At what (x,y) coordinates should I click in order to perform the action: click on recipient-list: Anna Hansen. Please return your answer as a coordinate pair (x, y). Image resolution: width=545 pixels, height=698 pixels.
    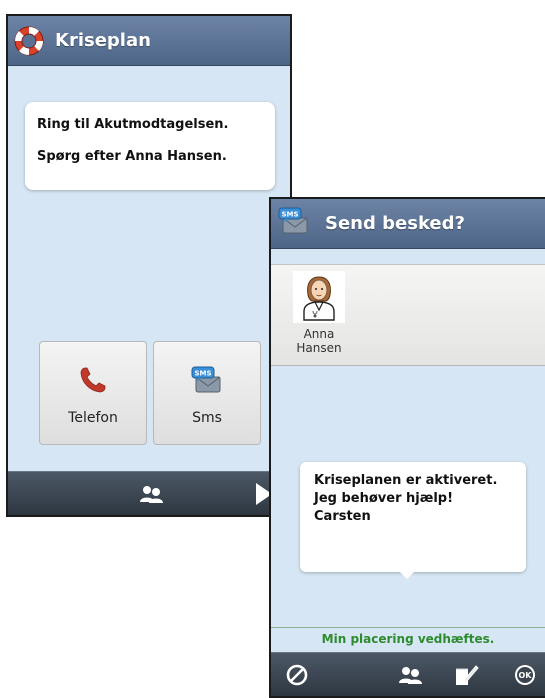
    Looking at the image, I should click on (408, 315).